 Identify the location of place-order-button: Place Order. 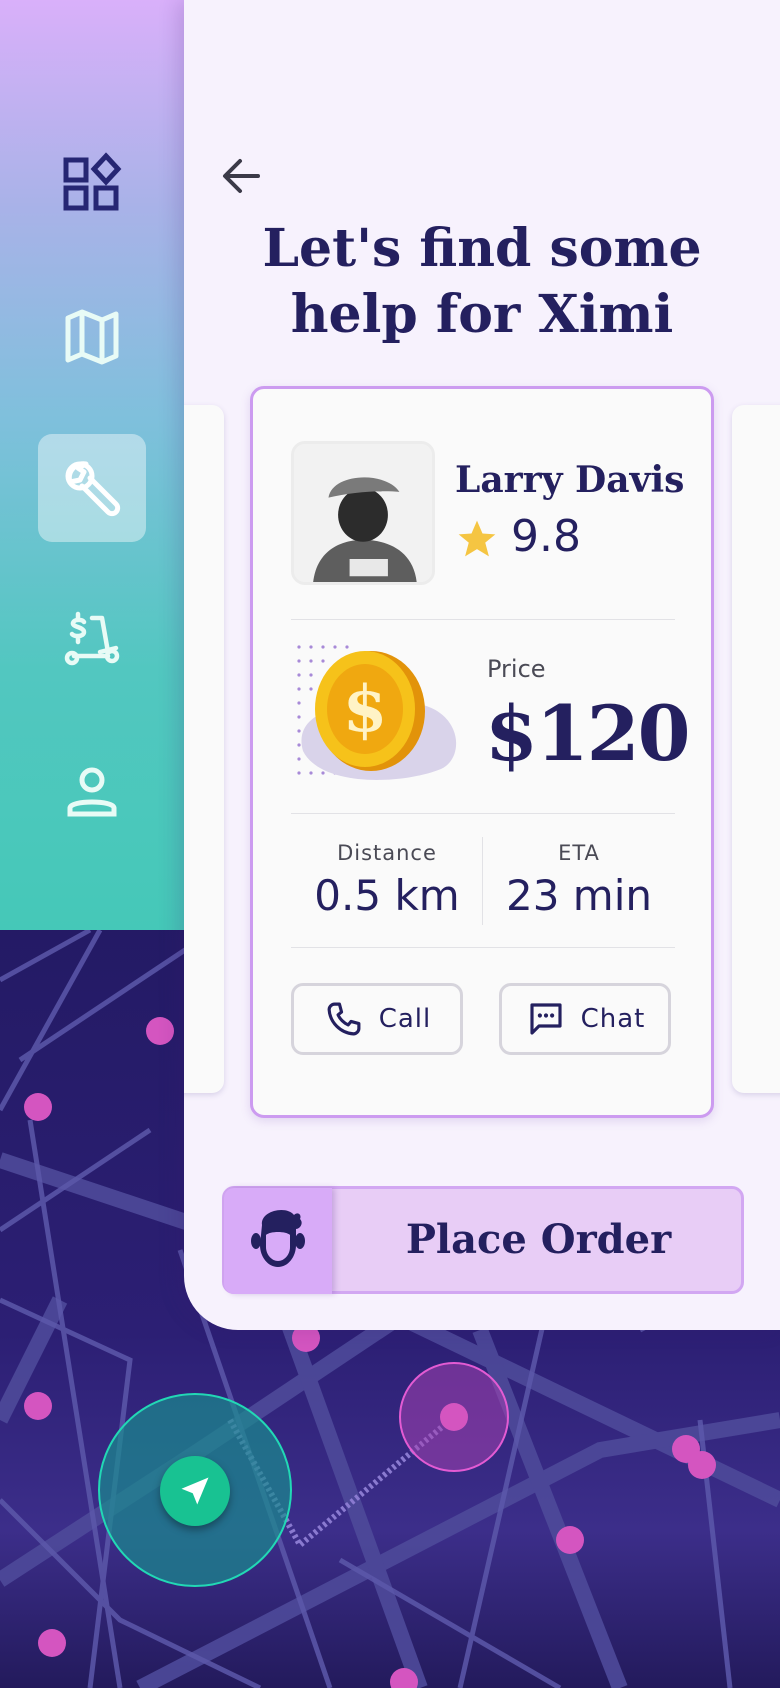
(483, 1240).